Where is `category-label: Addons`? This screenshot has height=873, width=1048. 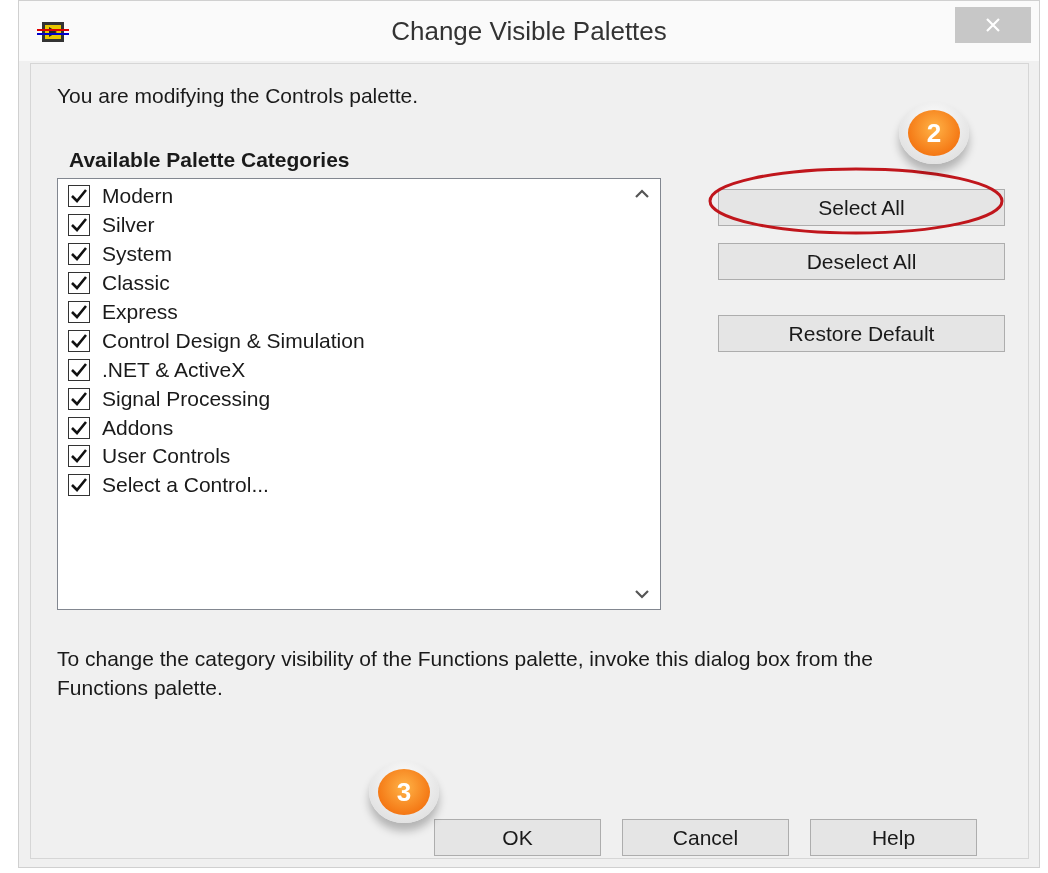
category-label: Addons is located at coordinates (138, 427).